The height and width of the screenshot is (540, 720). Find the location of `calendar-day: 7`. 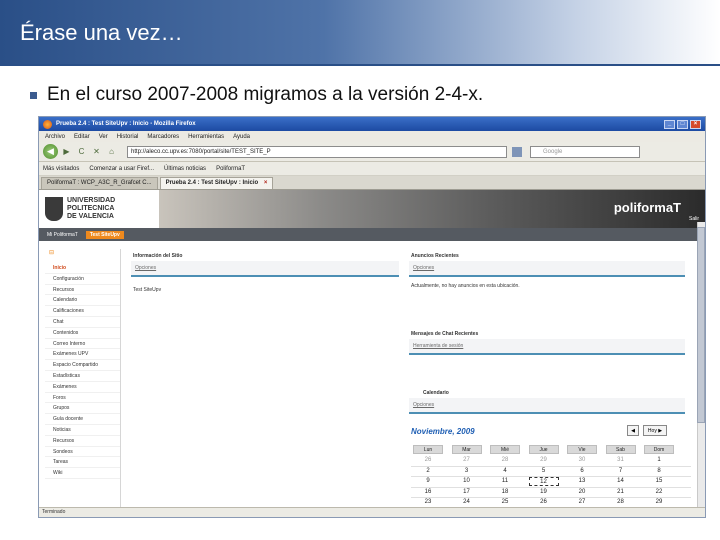

calendar-day: 7 is located at coordinates (621, 471).